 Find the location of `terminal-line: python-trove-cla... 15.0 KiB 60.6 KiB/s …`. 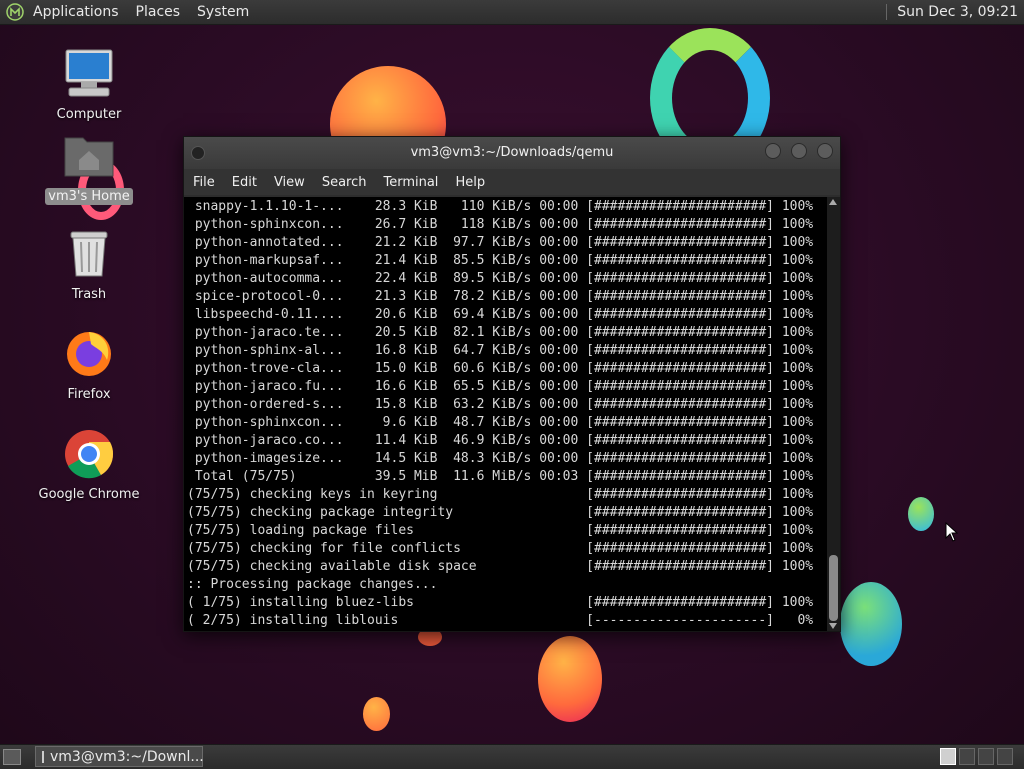

terminal-line: python-trove-cla... 15.0 KiB 60.6 KiB/s … is located at coordinates (500, 368).